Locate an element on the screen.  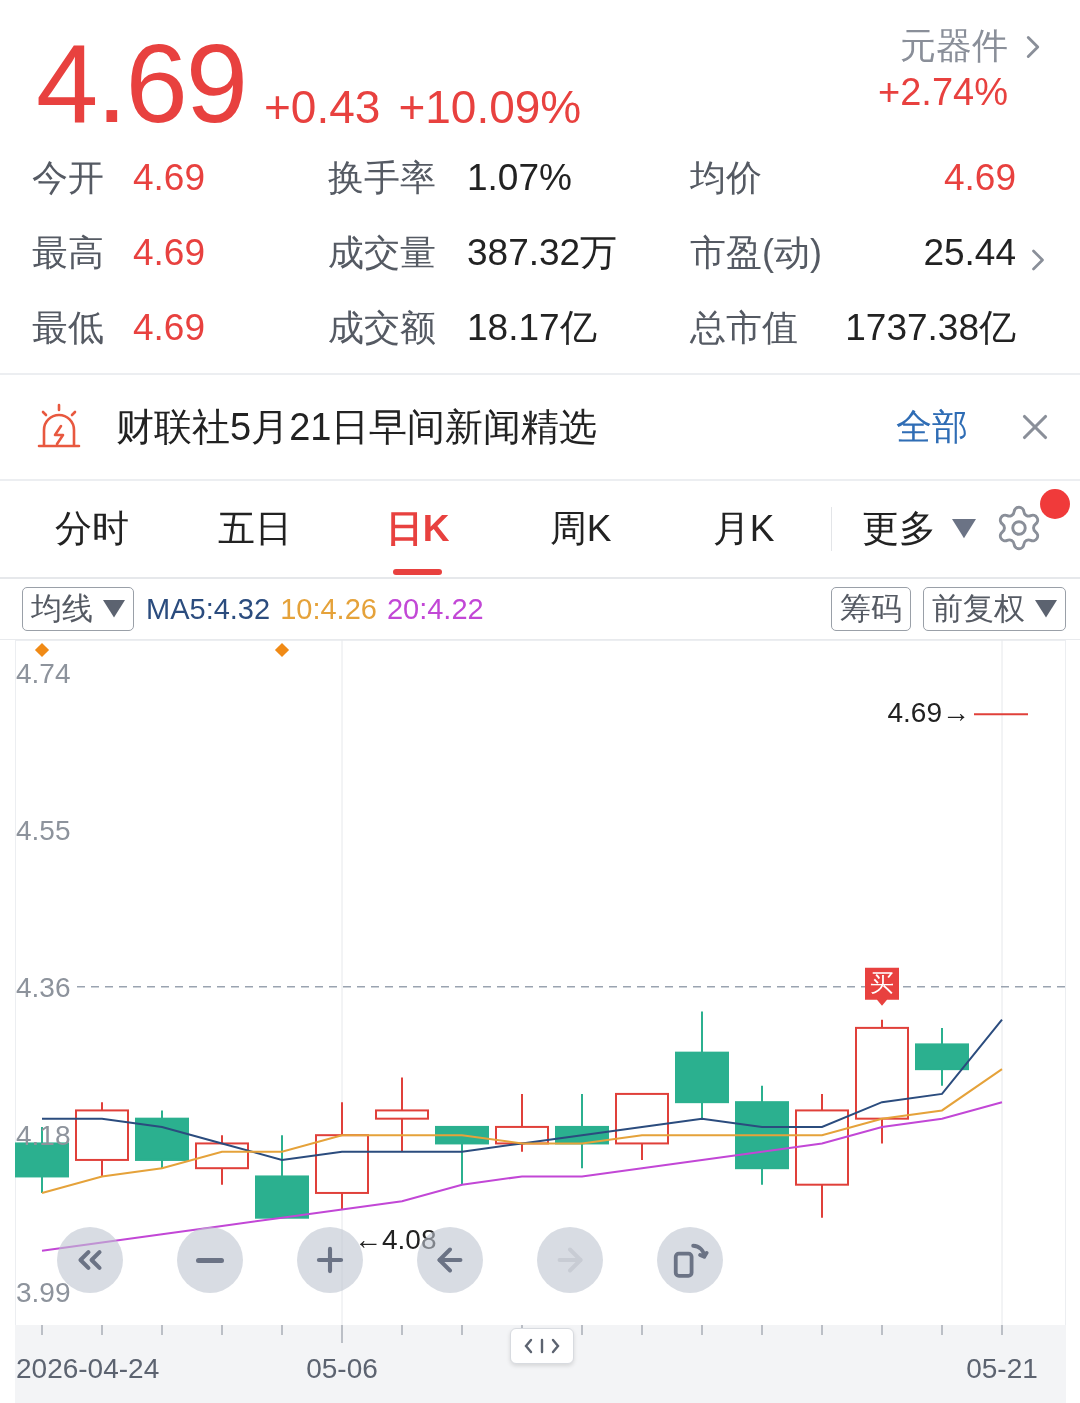
drag-handle-icon is located at coordinates (542, 1346).